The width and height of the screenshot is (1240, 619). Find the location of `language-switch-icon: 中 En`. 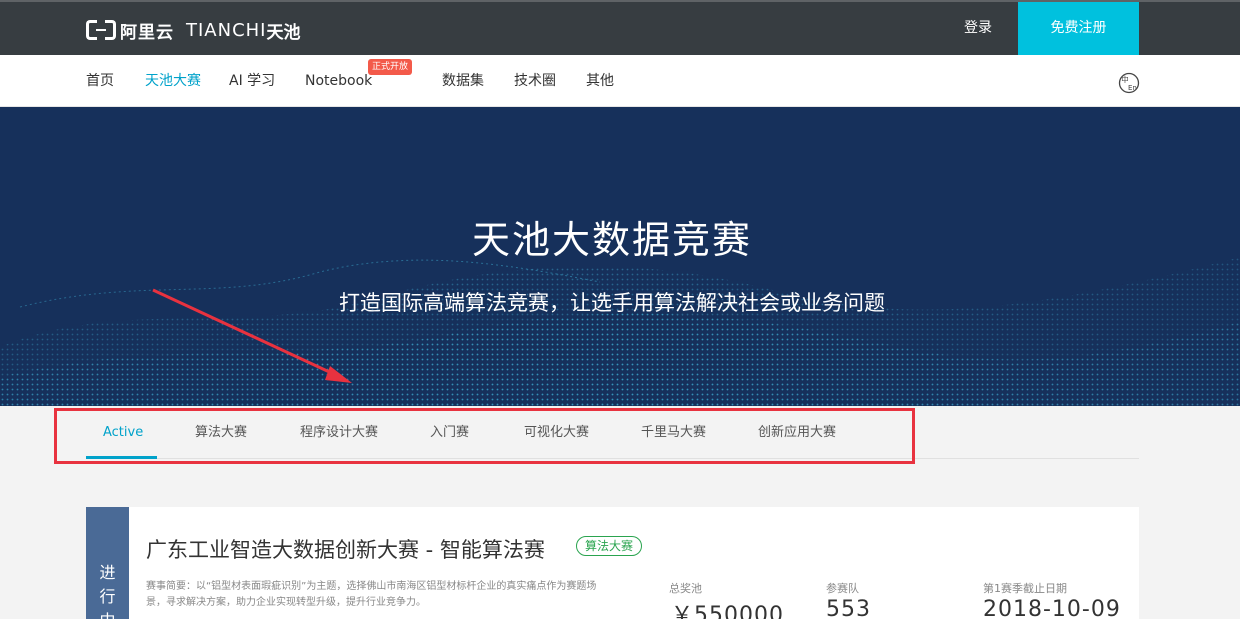

language-switch-icon: 中 En is located at coordinates (1129, 83).